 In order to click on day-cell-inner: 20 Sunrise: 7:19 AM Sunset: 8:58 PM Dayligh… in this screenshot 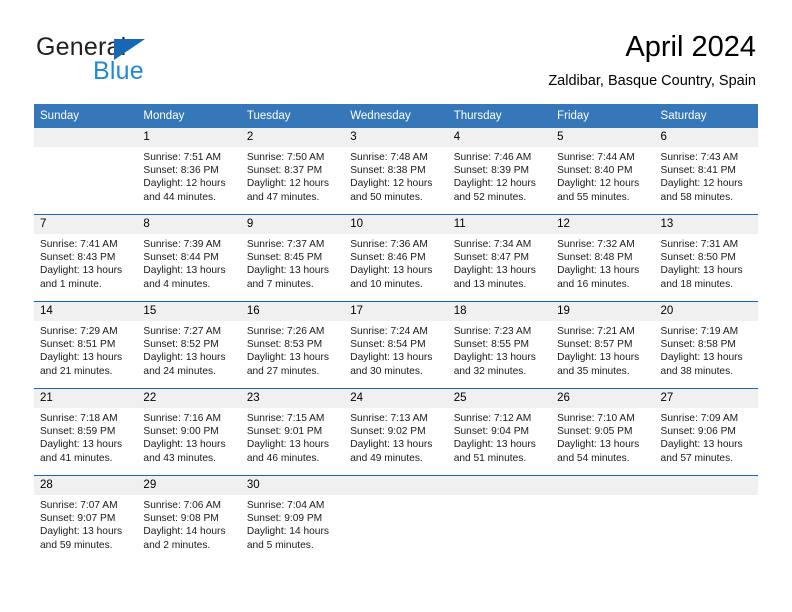, I will do `click(706, 345)`.